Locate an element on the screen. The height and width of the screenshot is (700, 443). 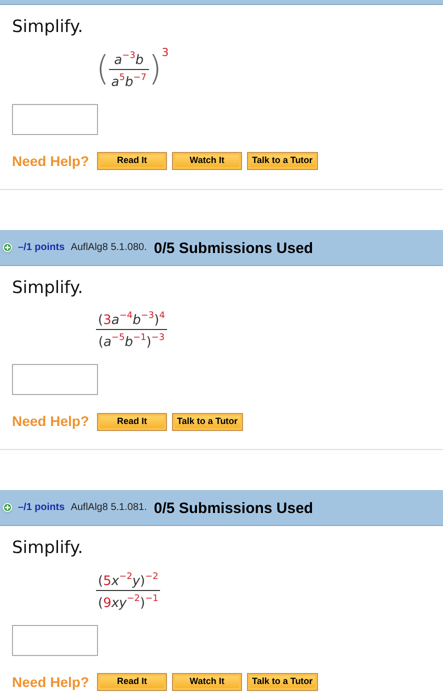
numerator: (5x$^{−2}$y)$^{−2}$ is located at coordinates (128, 579).